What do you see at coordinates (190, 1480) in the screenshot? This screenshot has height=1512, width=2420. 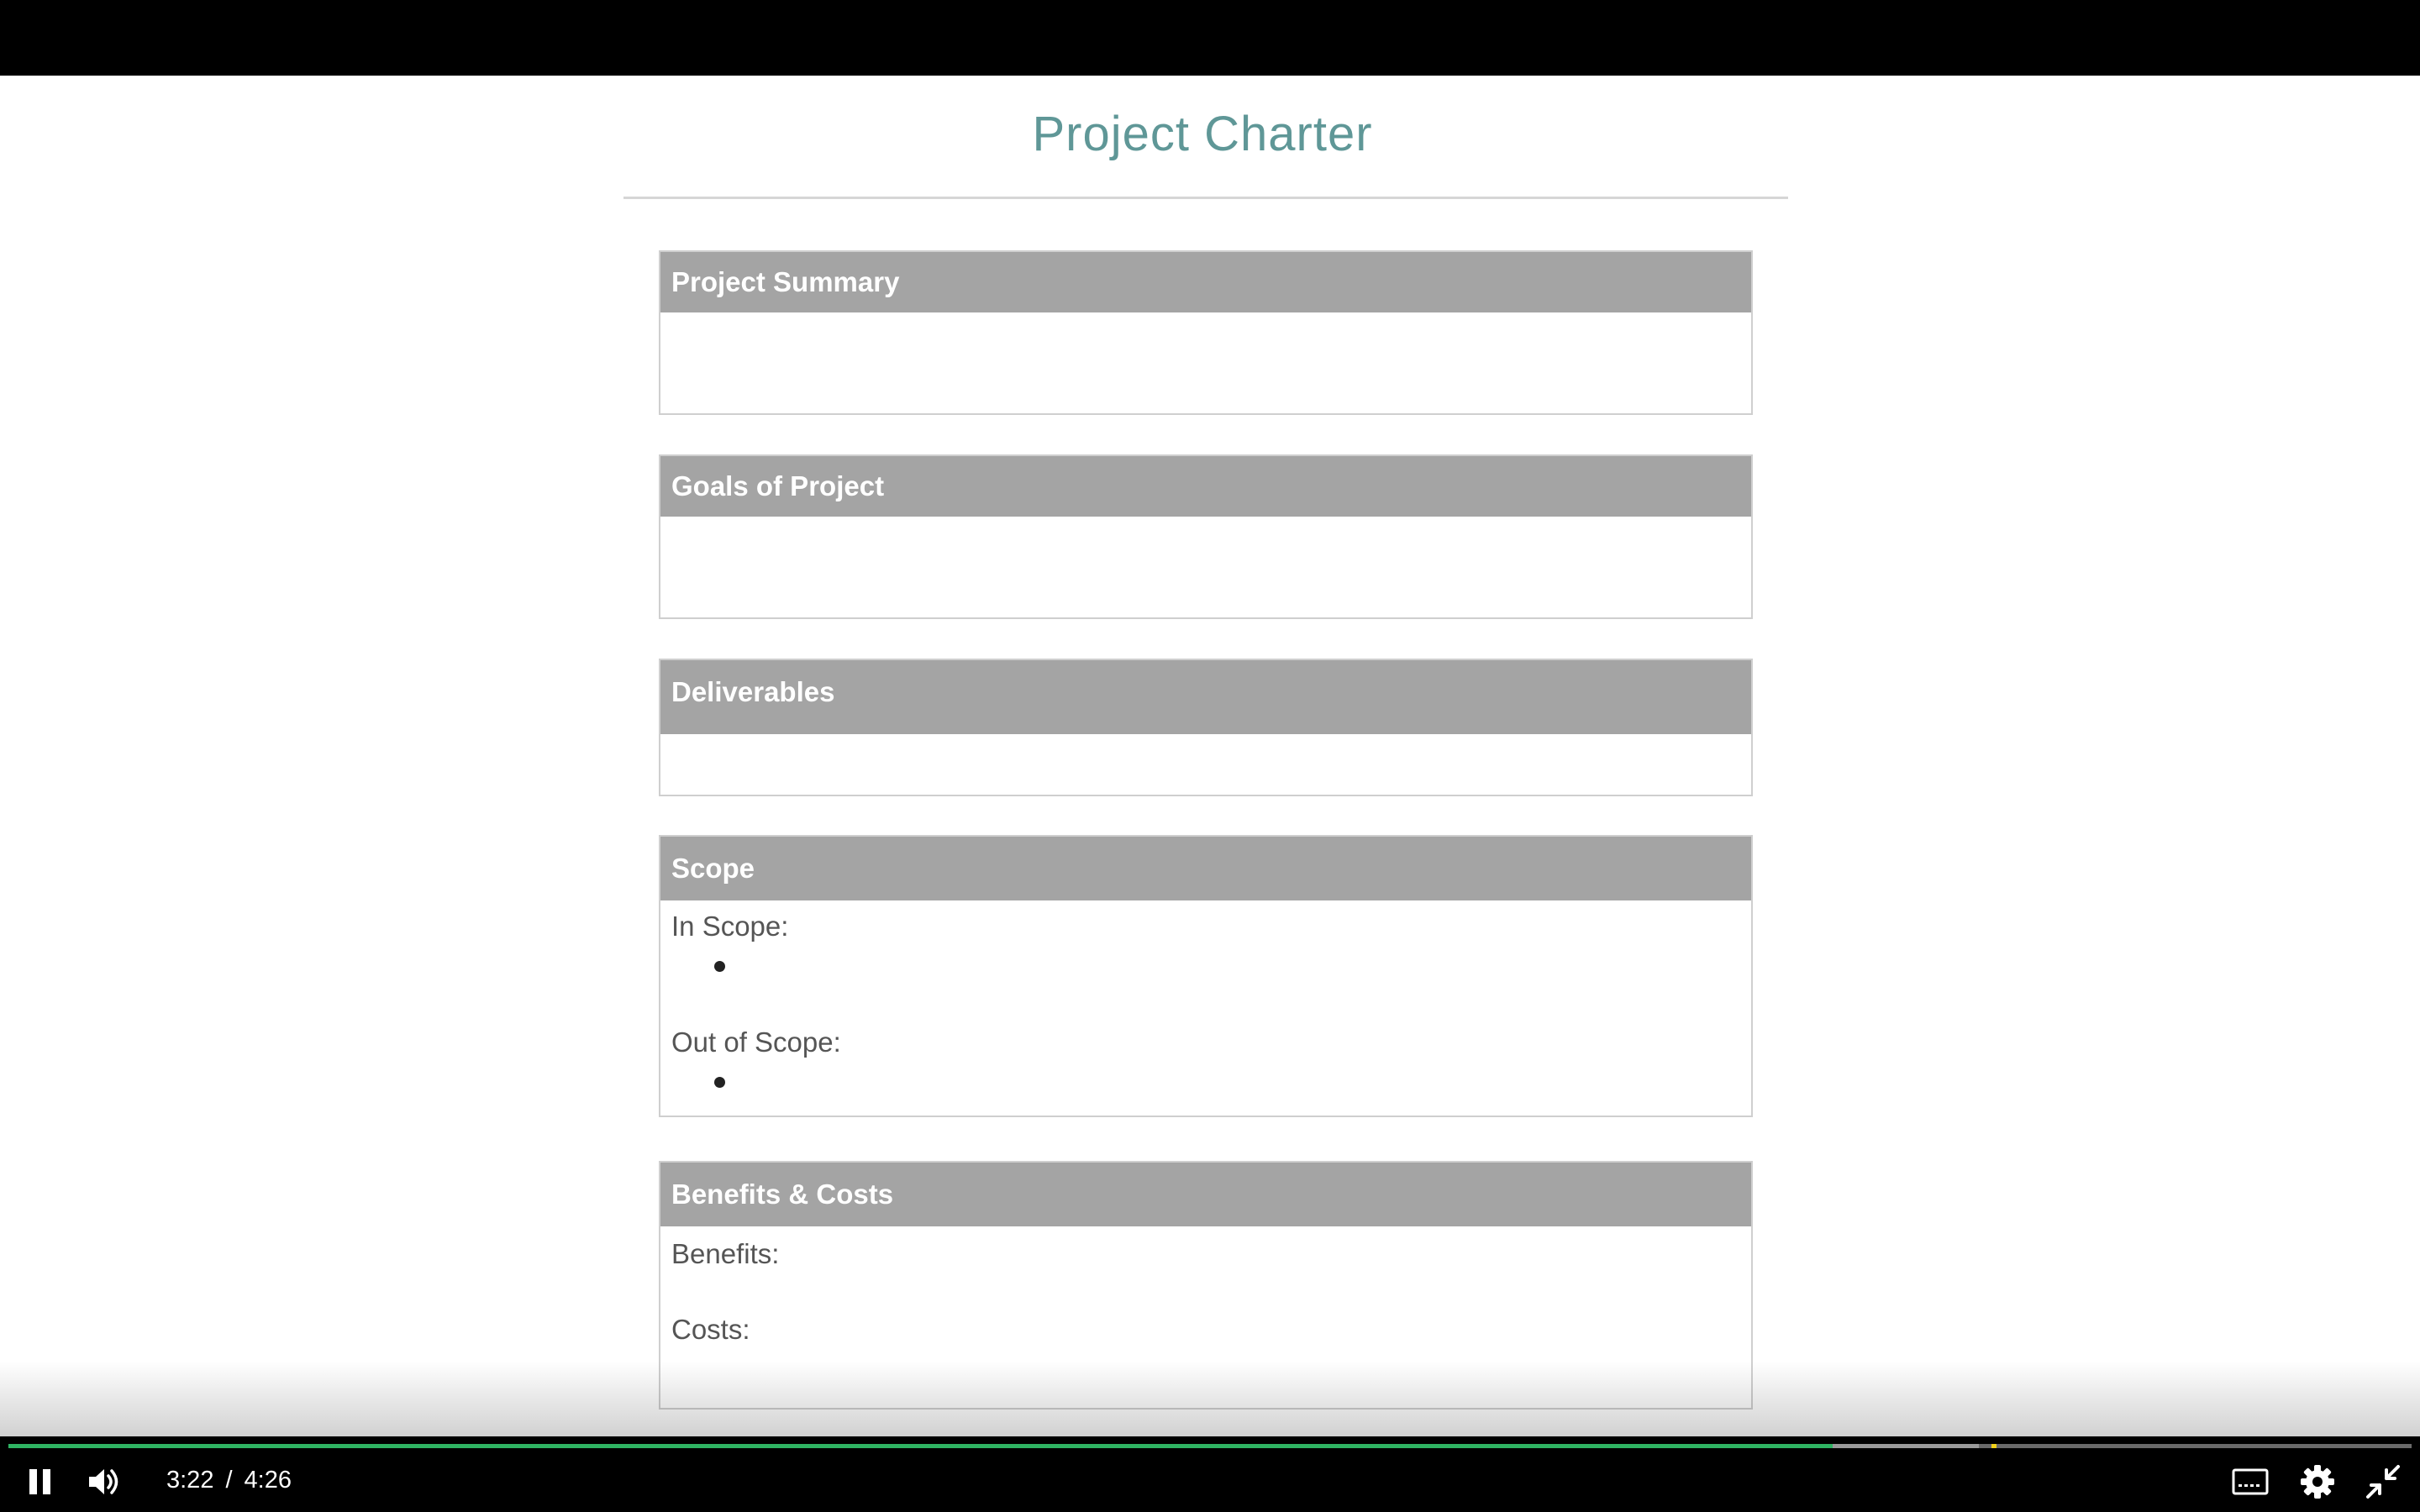 I see `current-time: 3:22` at bounding box center [190, 1480].